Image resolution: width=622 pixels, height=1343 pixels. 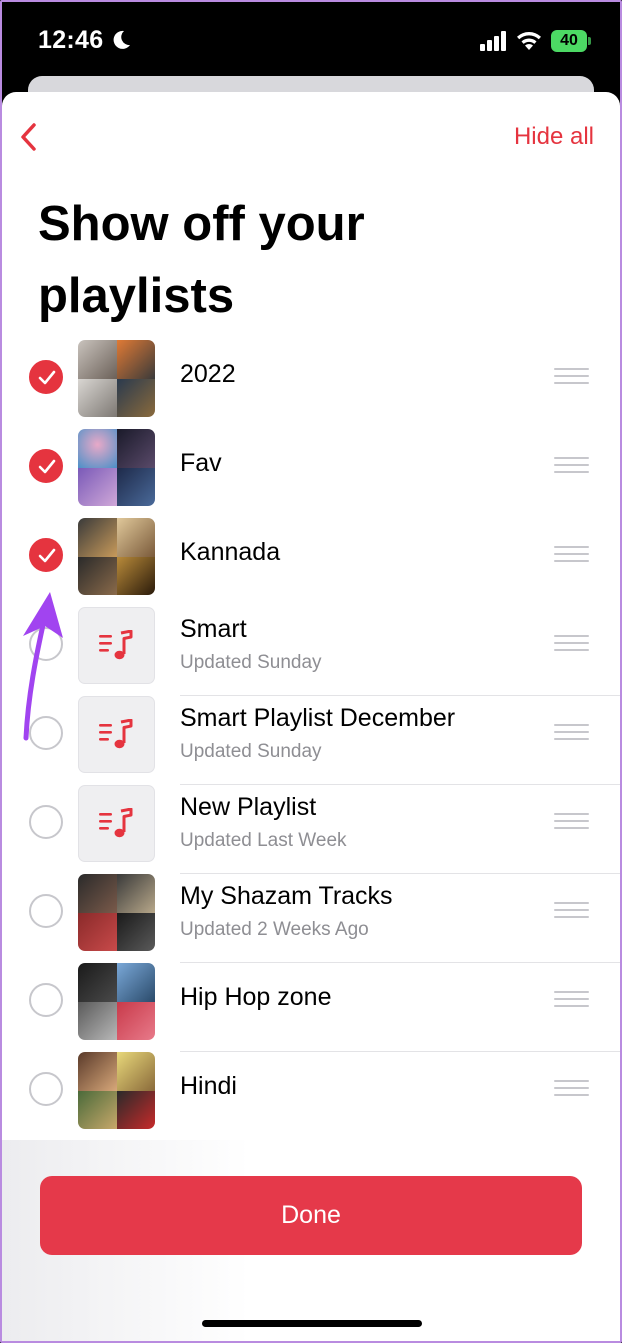 What do you see at coordinates (208, 374) in the screenshot?
I see `playlist-title: 2022` at bounding box center [208, 374].